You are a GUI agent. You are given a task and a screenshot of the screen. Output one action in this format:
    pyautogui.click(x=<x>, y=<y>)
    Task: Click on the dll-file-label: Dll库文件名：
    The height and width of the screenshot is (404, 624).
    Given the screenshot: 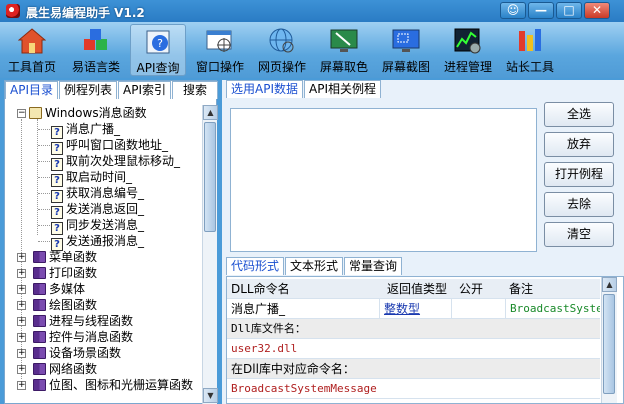 What is the action you would take?
    pyautogui.click(x=268, y=328)
    